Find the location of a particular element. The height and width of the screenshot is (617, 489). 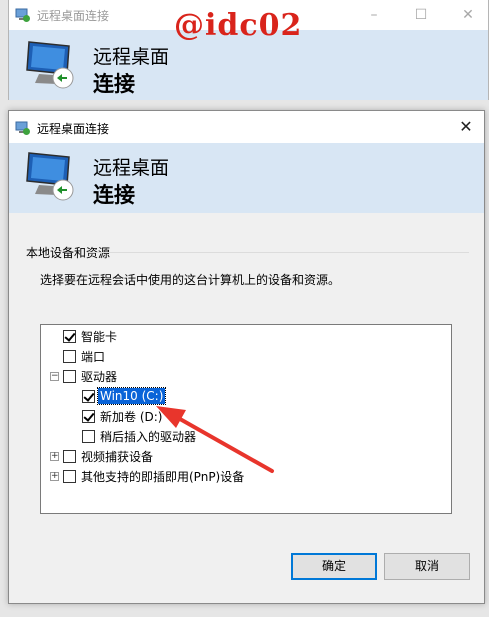

smartcard-label: 智能卡 is located at coordinates (99, 336).